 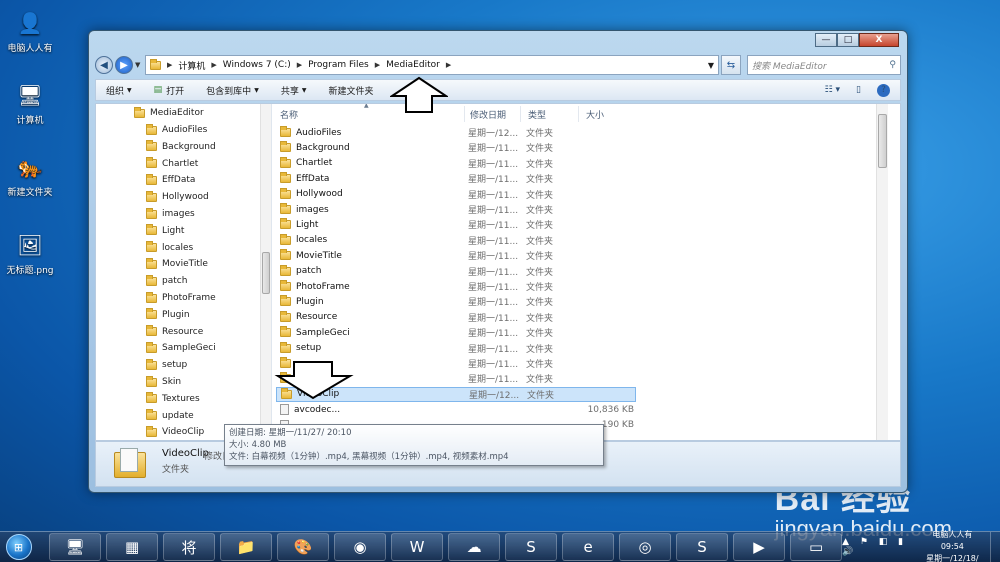 What do you see at coordinates (119, 90) in the screenshot?
I see `organize-menu: 组织 ▼` at bounding box center [119, 90].